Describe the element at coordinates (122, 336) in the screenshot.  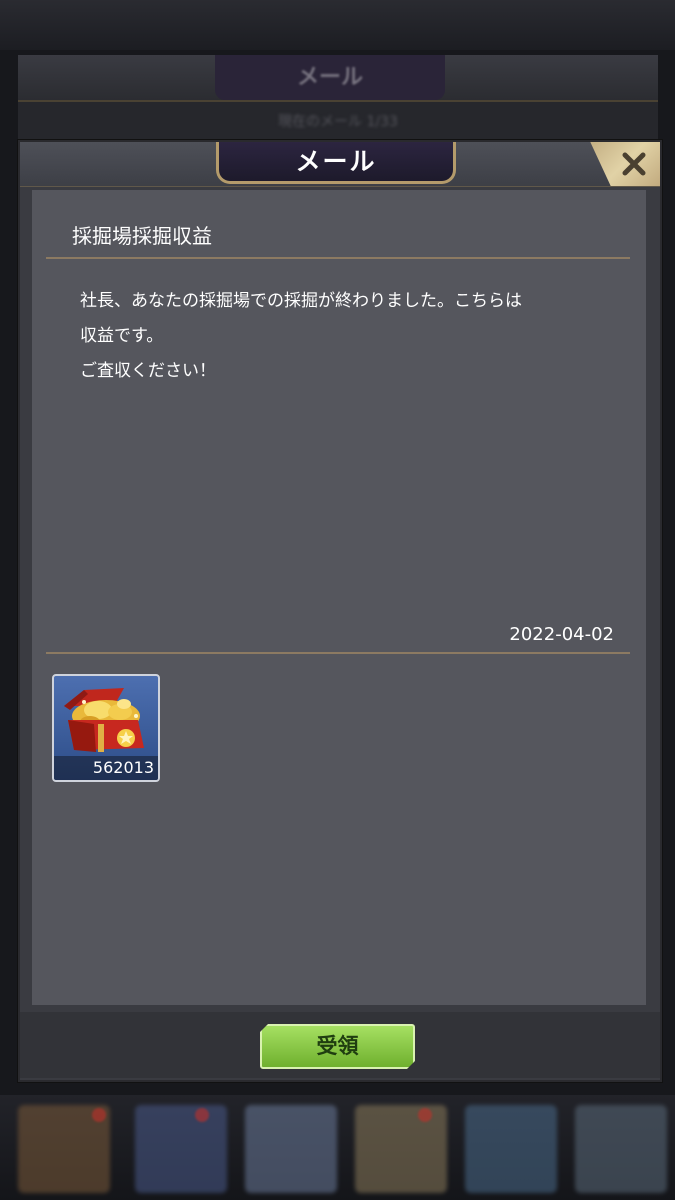
I see `mail-body-line: 収益です。` at that location.